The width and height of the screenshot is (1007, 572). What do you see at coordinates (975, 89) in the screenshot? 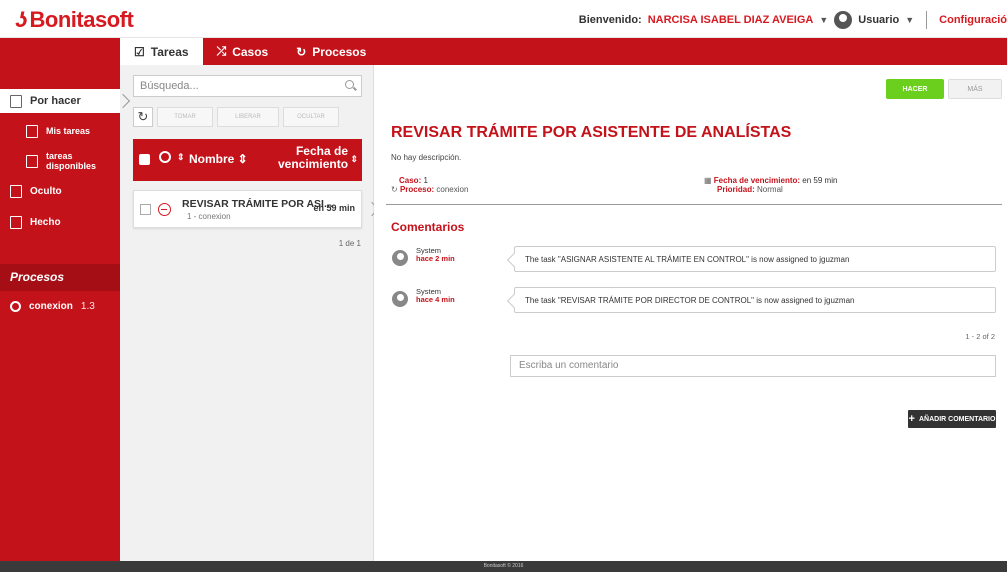
I see `more-button: MÁS` at bounding box center [975, 89].